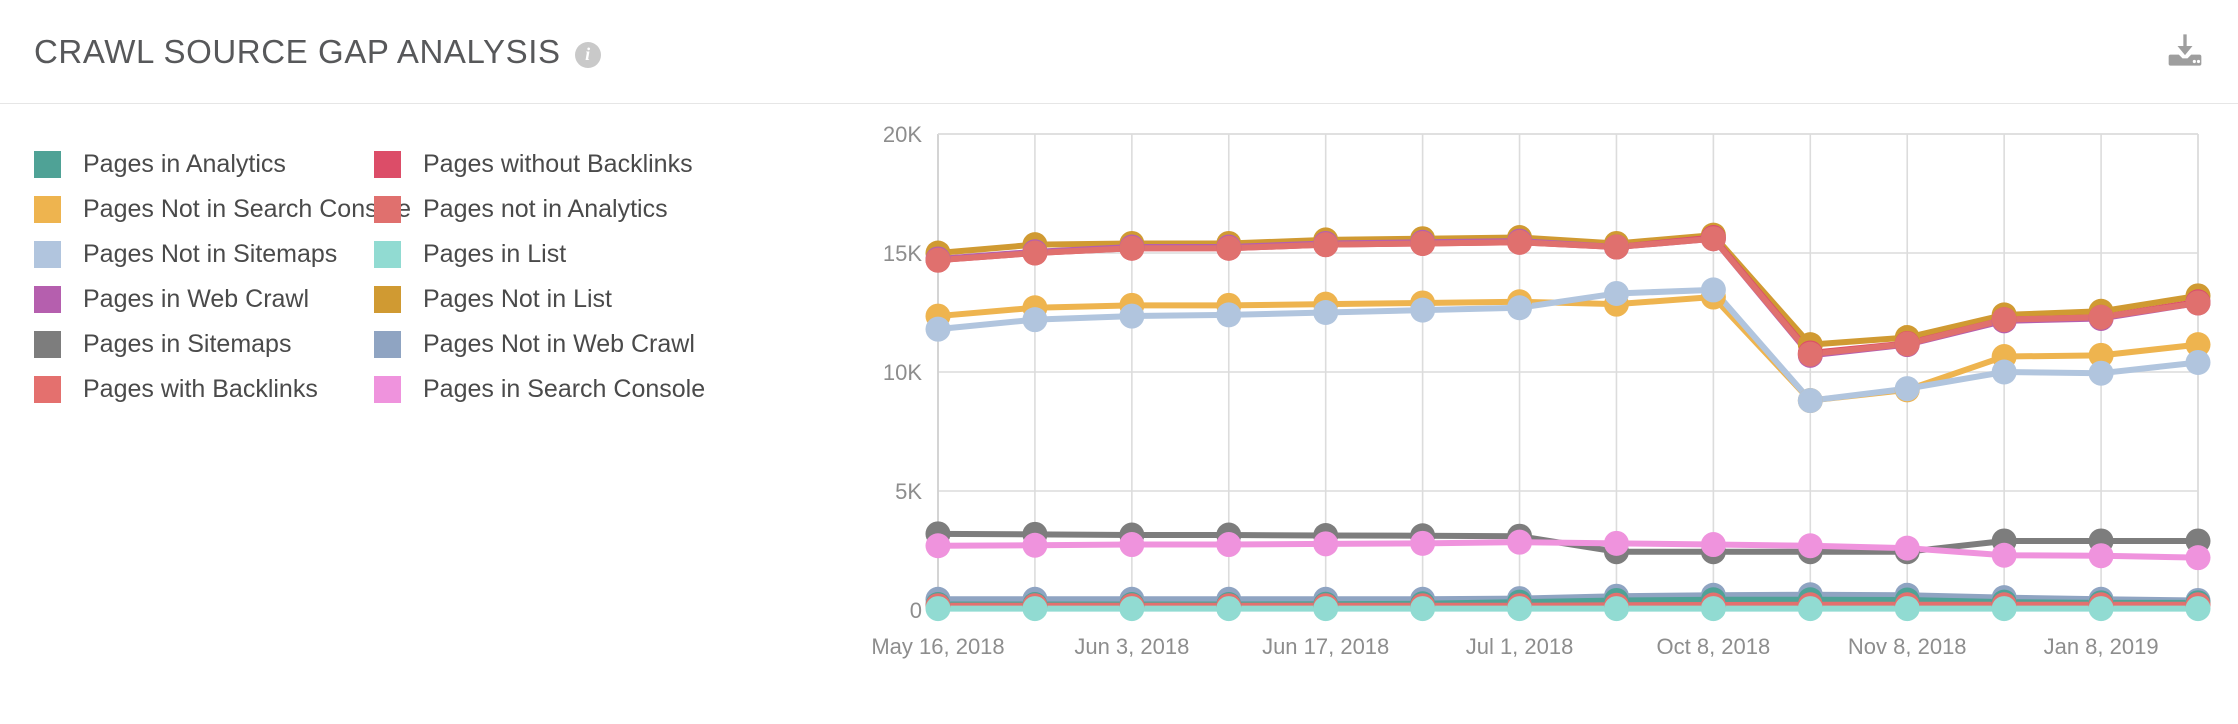 The width and height of the screenshot is (2238, 724). I want to click on legend-item-pages-not-in-sitemaps: Pages Not in Sitemaps, so click(204, 254).